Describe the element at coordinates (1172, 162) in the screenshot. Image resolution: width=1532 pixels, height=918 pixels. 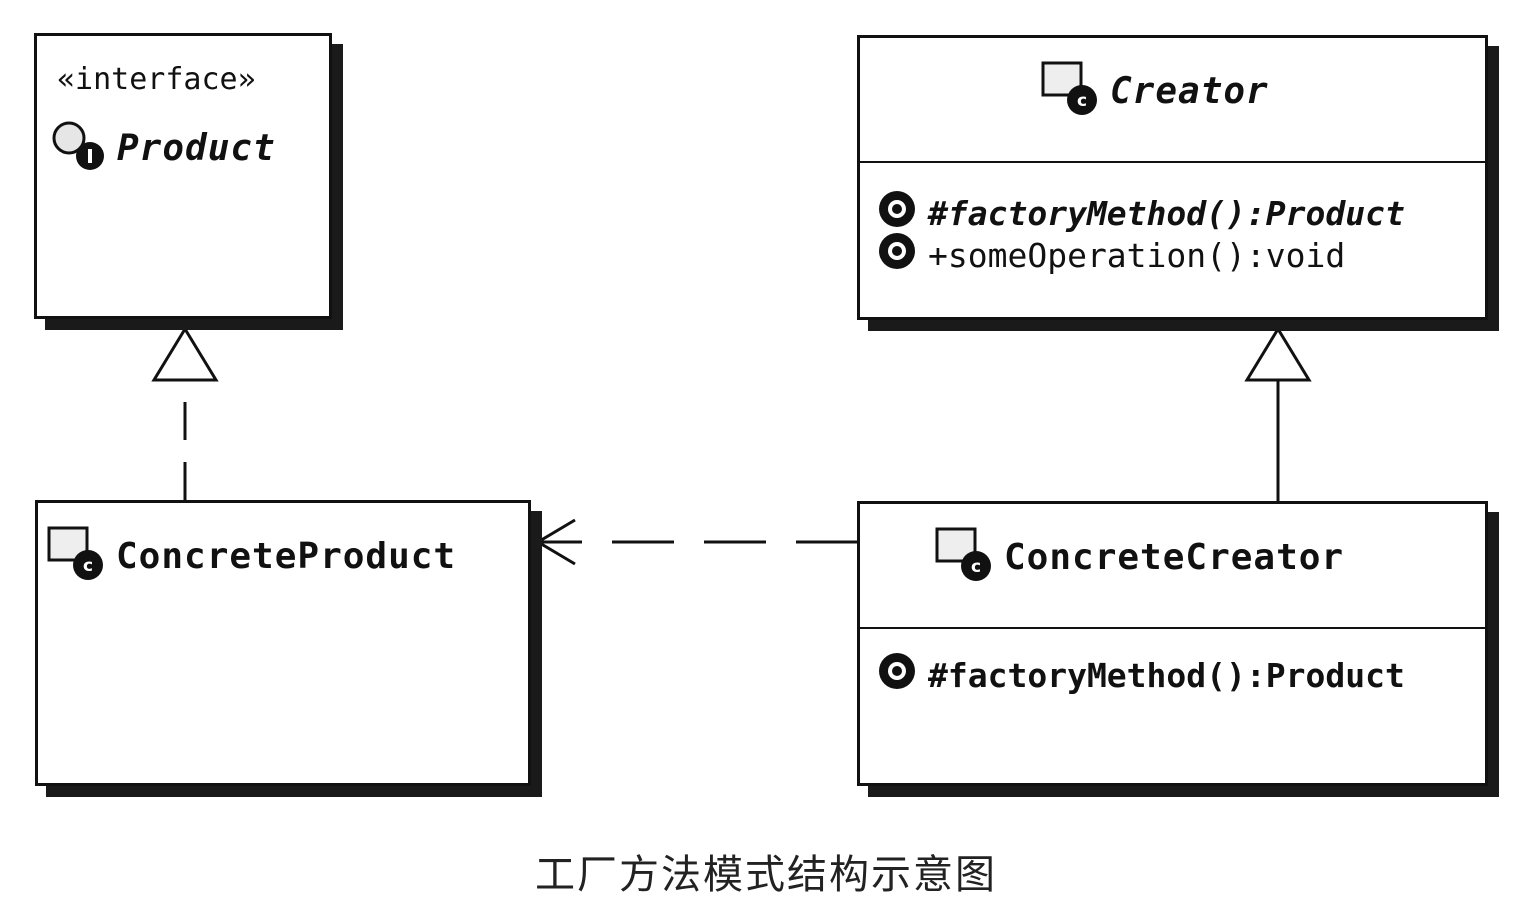
I see `creator-divider` at that location.